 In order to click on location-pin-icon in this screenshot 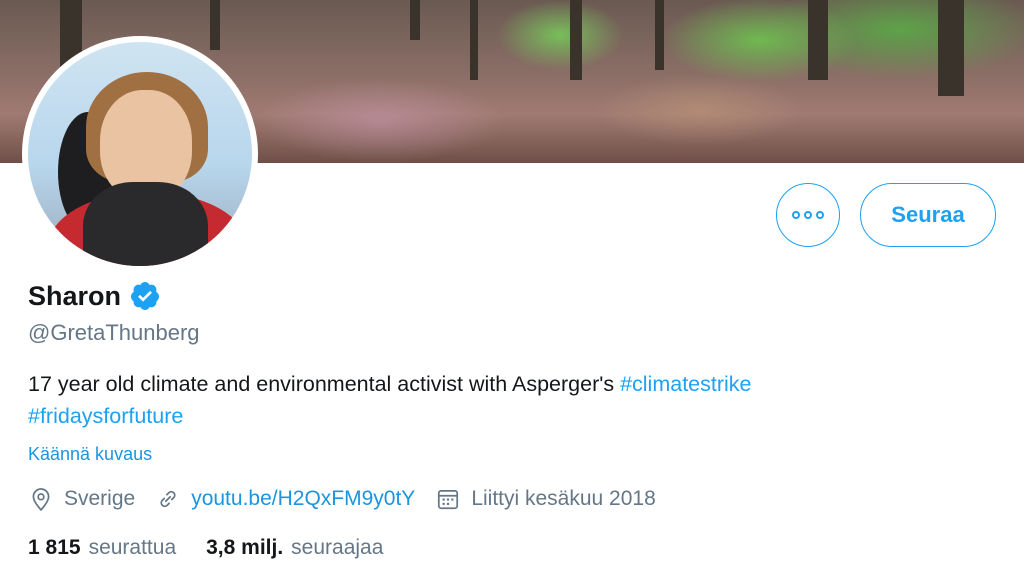, I will do `click(41, 500)`.